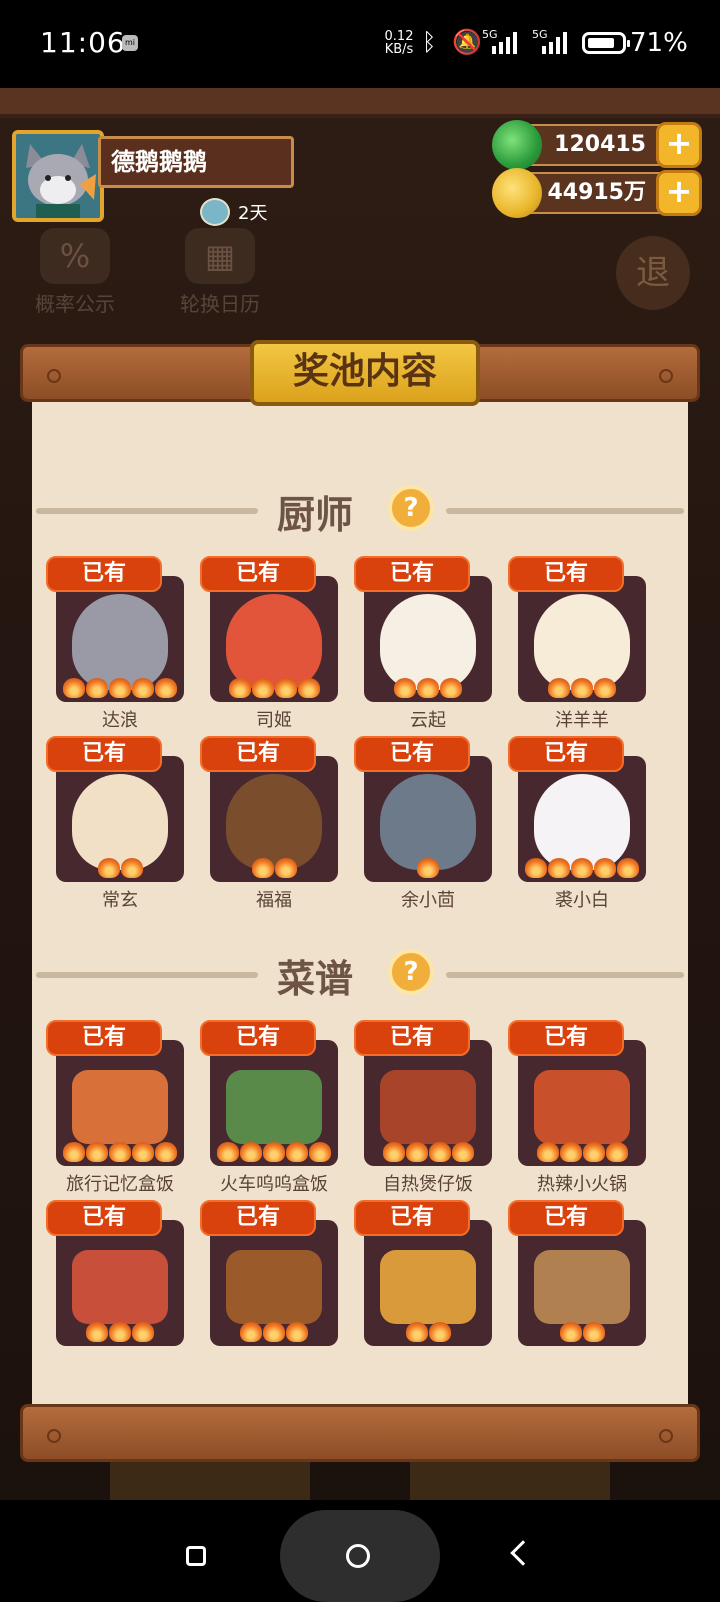  I want to click on chef-name: 常玄, so click(120, 900).